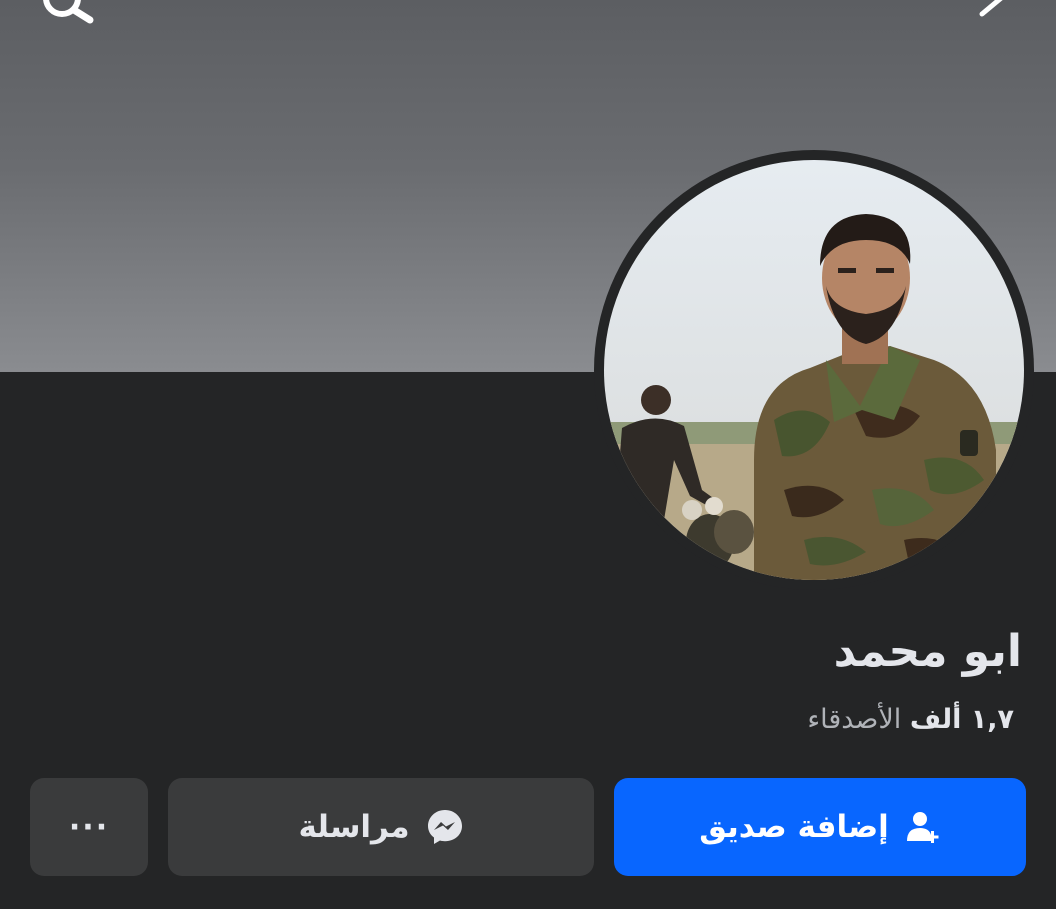 The height and width of the screenshot is (909, 1056). Describe the element at coordinates (996, 11) in the screenshot. I see `chevron-icon` at that location.